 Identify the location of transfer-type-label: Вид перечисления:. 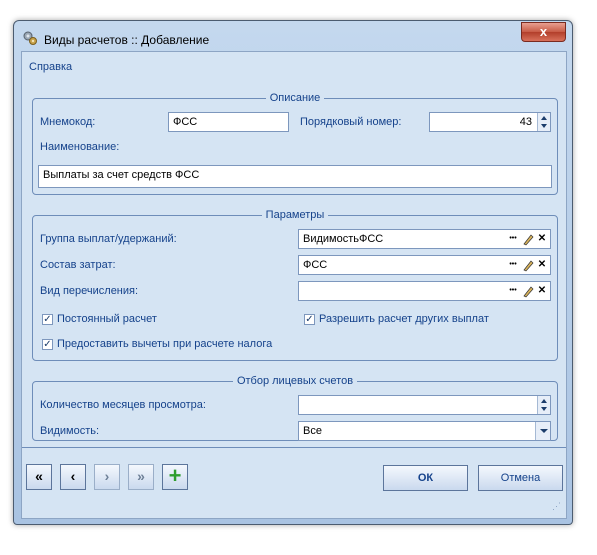
(89, 291).